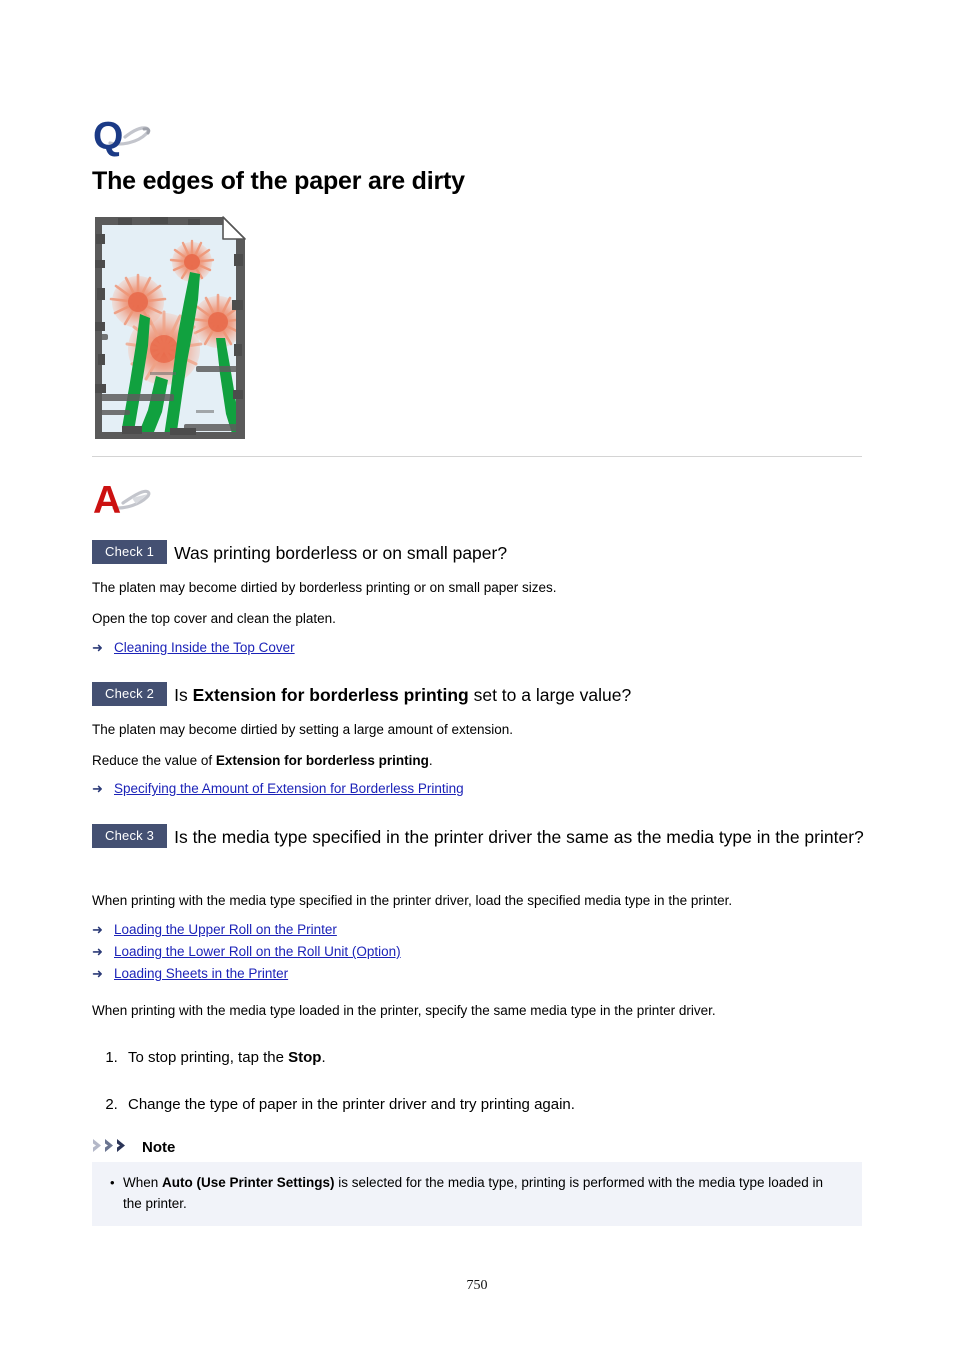 Image resolution: width=954 pixels, height=1350 pixels. What do you see at coordinates (107, 500) in the screenshot?
I see `svg-text: A` at bounding box center [107, 500].